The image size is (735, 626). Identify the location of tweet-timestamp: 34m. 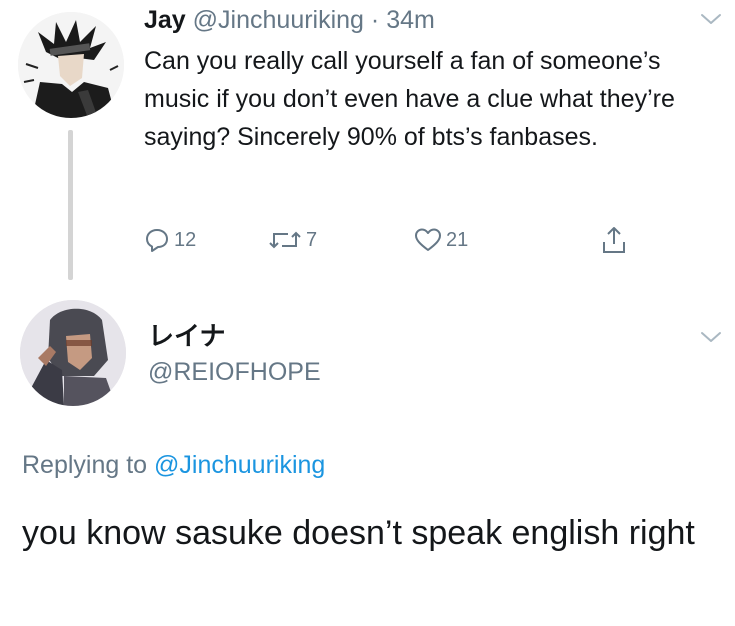
(410, 20).